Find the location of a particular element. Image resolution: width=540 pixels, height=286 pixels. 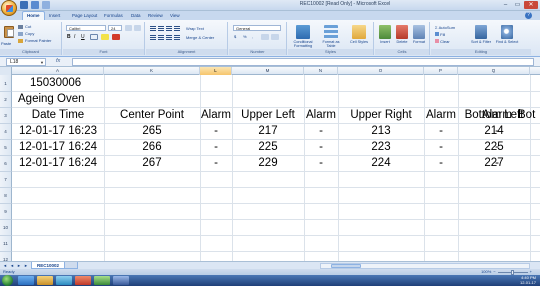

row-header: 6 is located at coordinates (6, 164).